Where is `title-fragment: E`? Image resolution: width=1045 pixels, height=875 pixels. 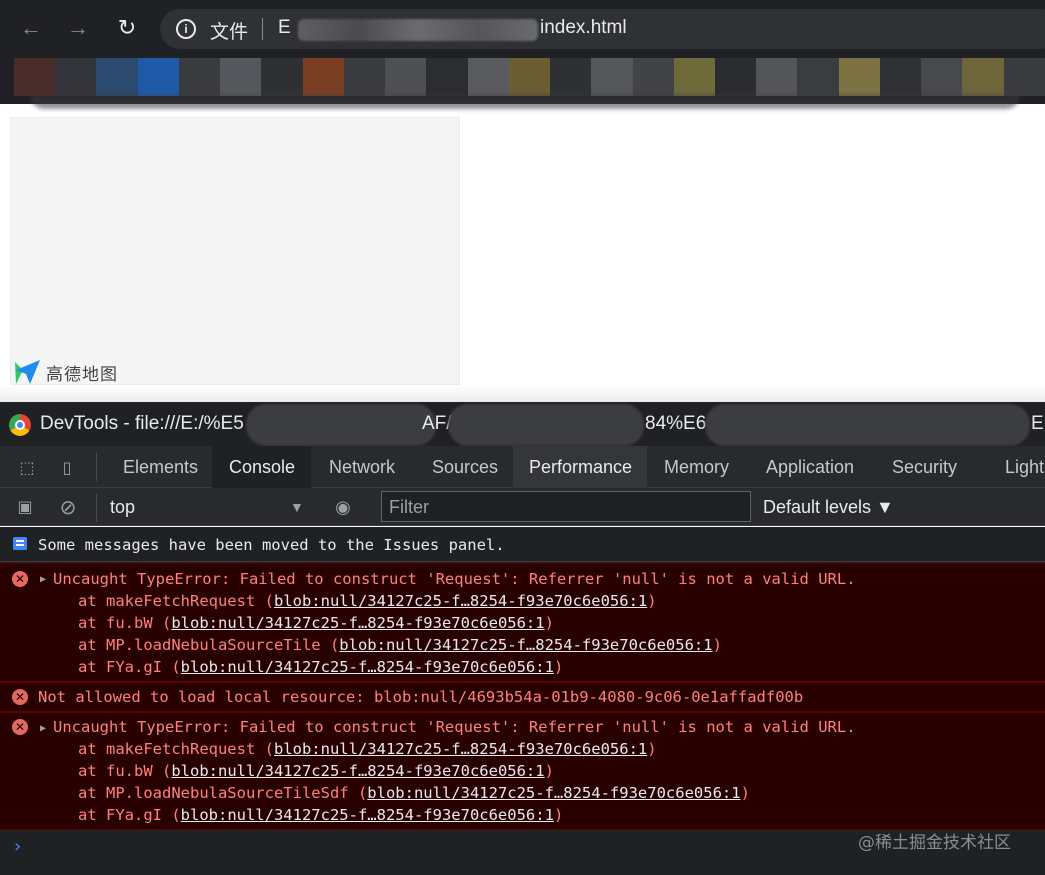 title-fragment: E is located at coordinates (1037, 423).